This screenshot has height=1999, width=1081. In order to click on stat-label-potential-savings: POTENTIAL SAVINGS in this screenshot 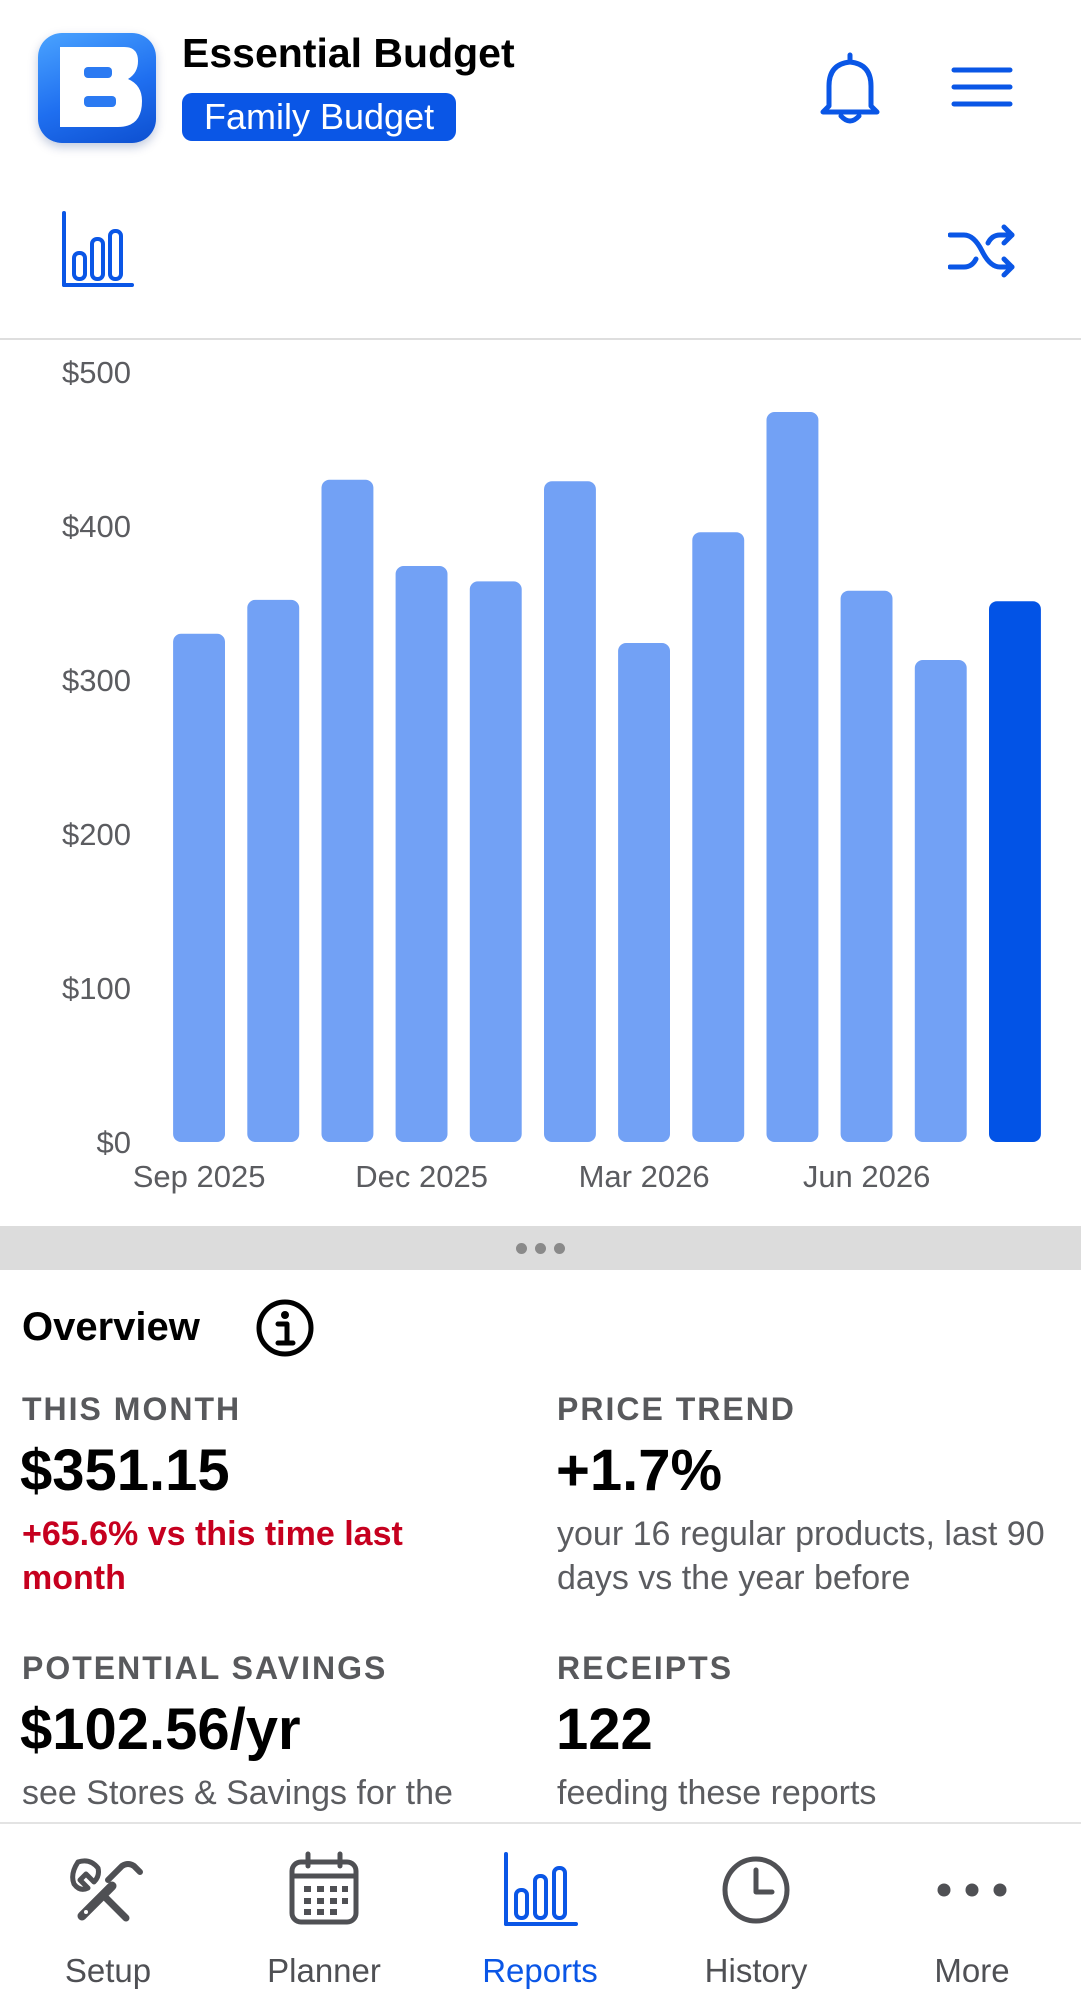, I will do `click(205, 1668)`.